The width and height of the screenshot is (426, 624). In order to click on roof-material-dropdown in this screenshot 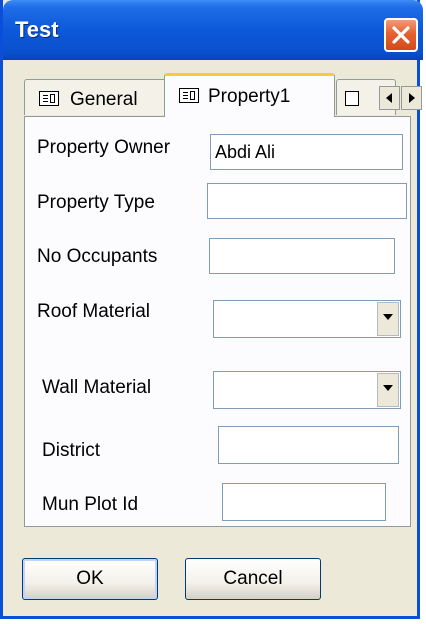, I will do `click(307, 319)`.